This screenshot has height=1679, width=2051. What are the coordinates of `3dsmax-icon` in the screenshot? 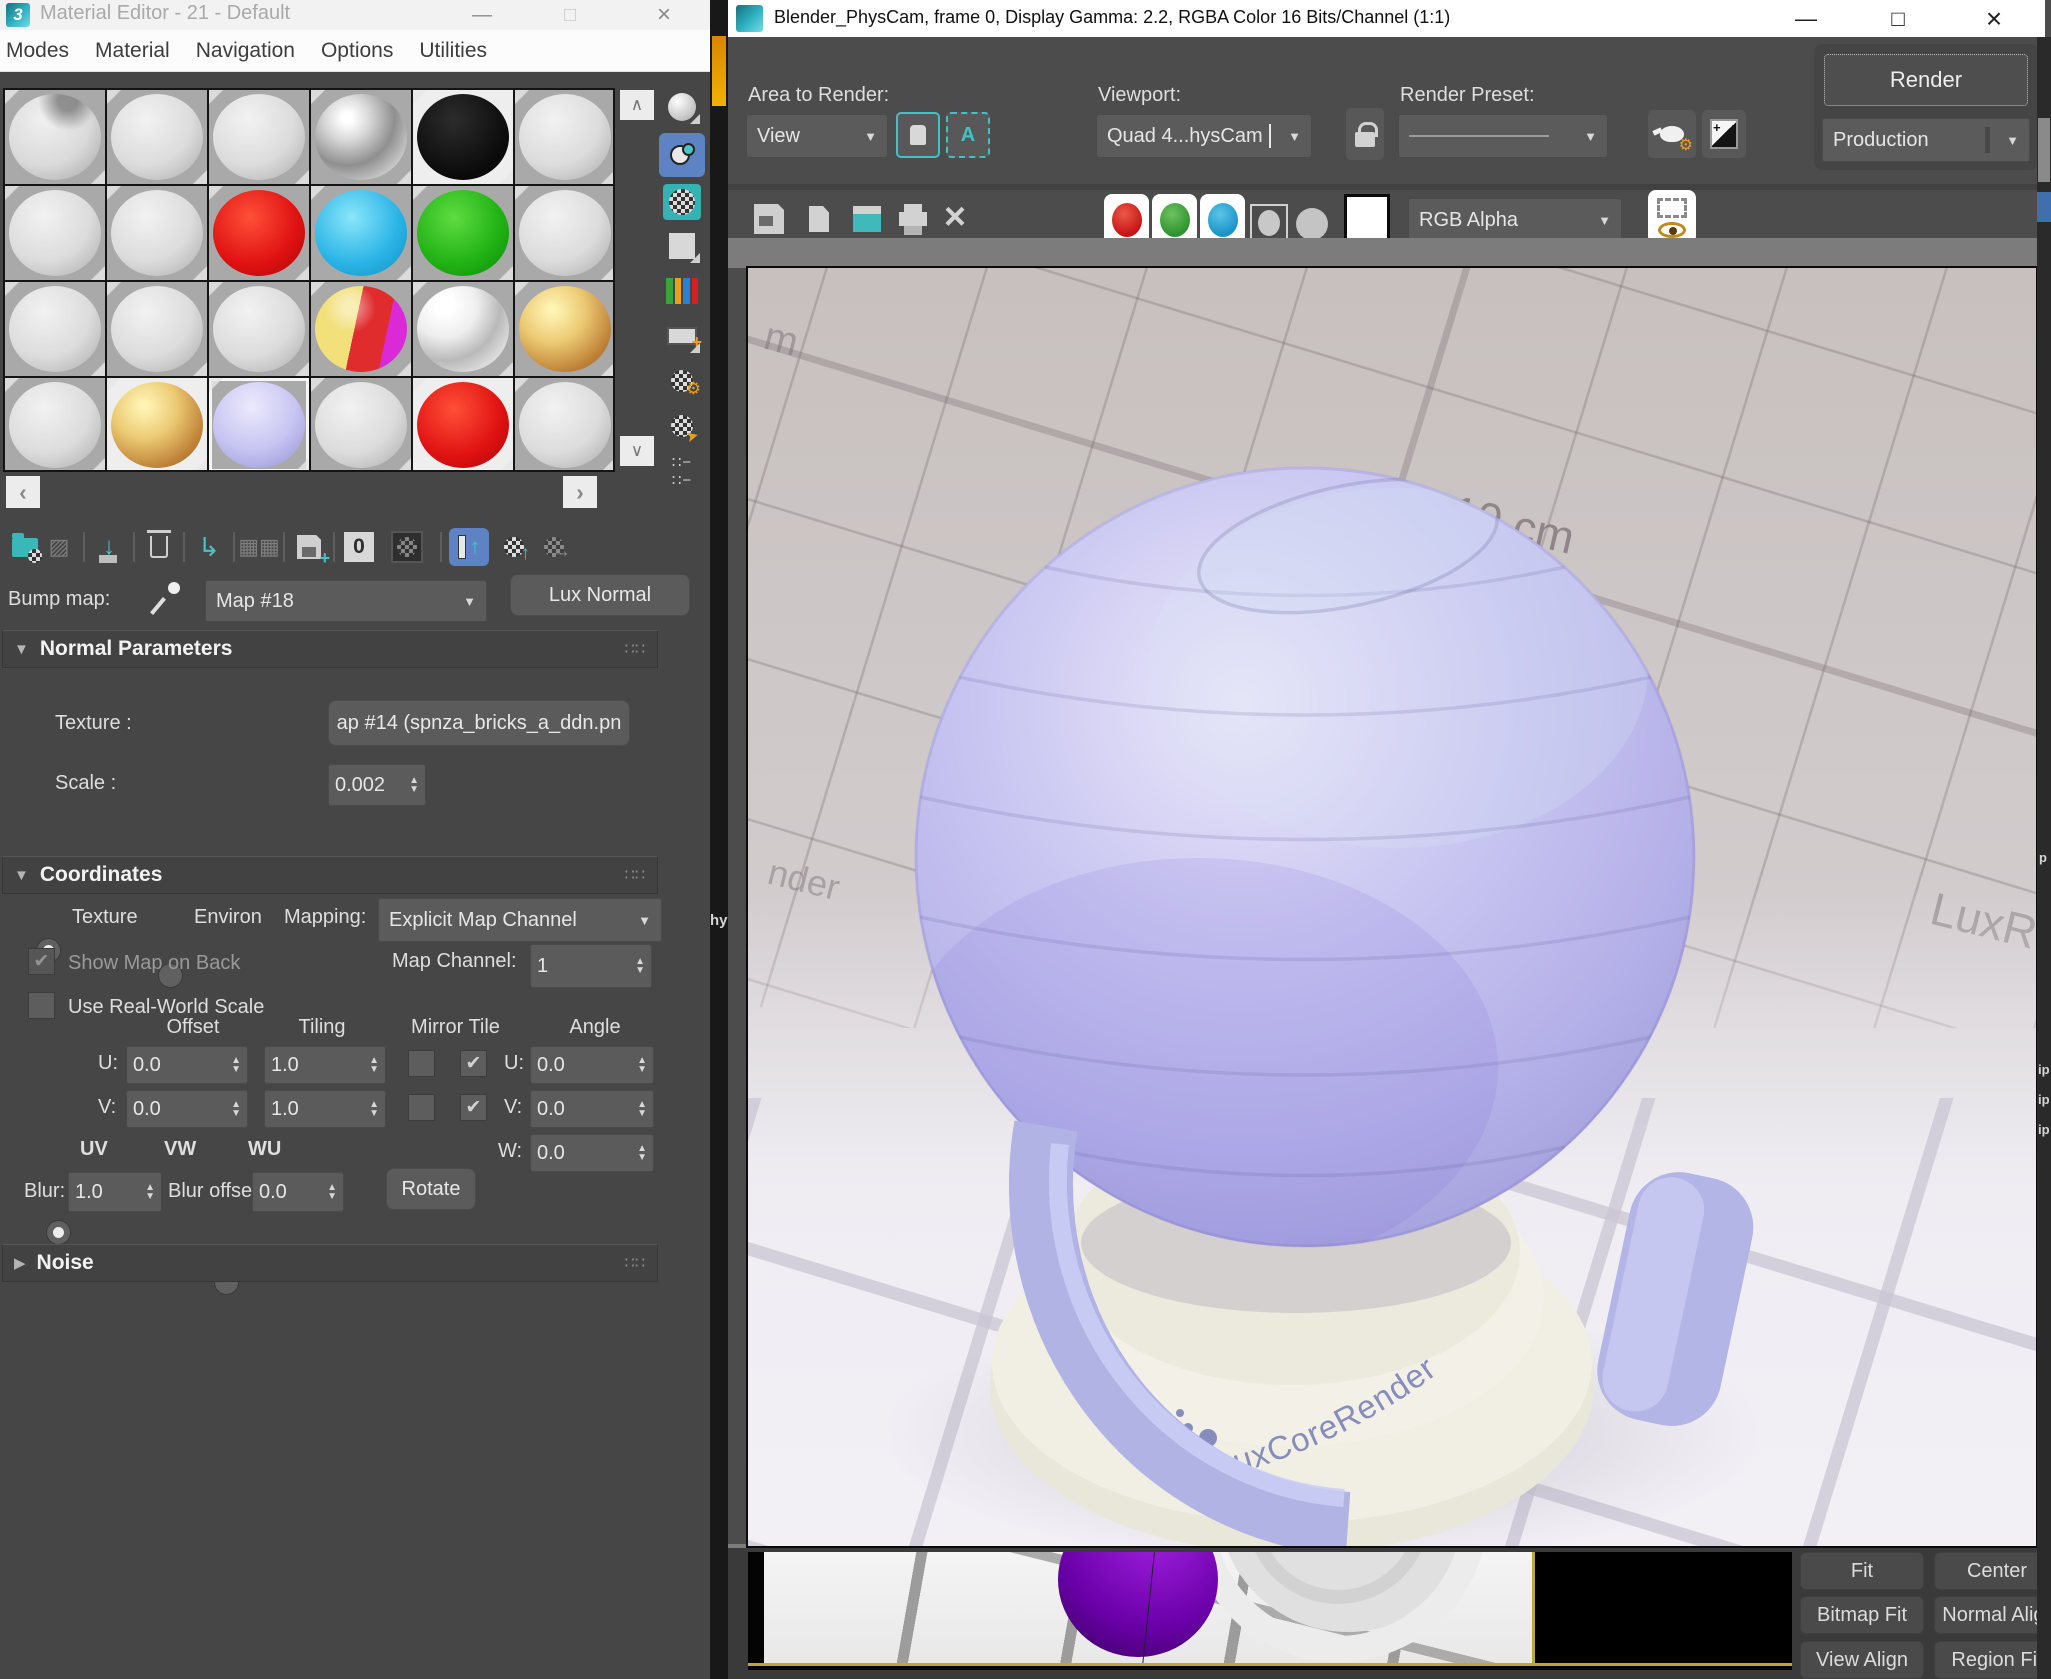 It's located at (749, 18).